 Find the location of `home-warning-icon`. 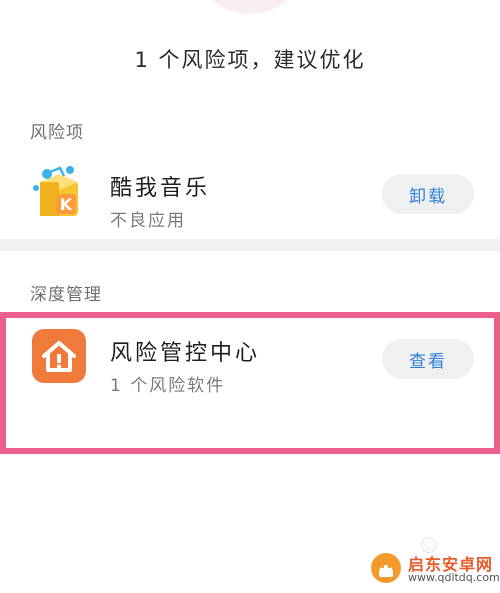

home-warning-icon is located at coordinates (59, 356).